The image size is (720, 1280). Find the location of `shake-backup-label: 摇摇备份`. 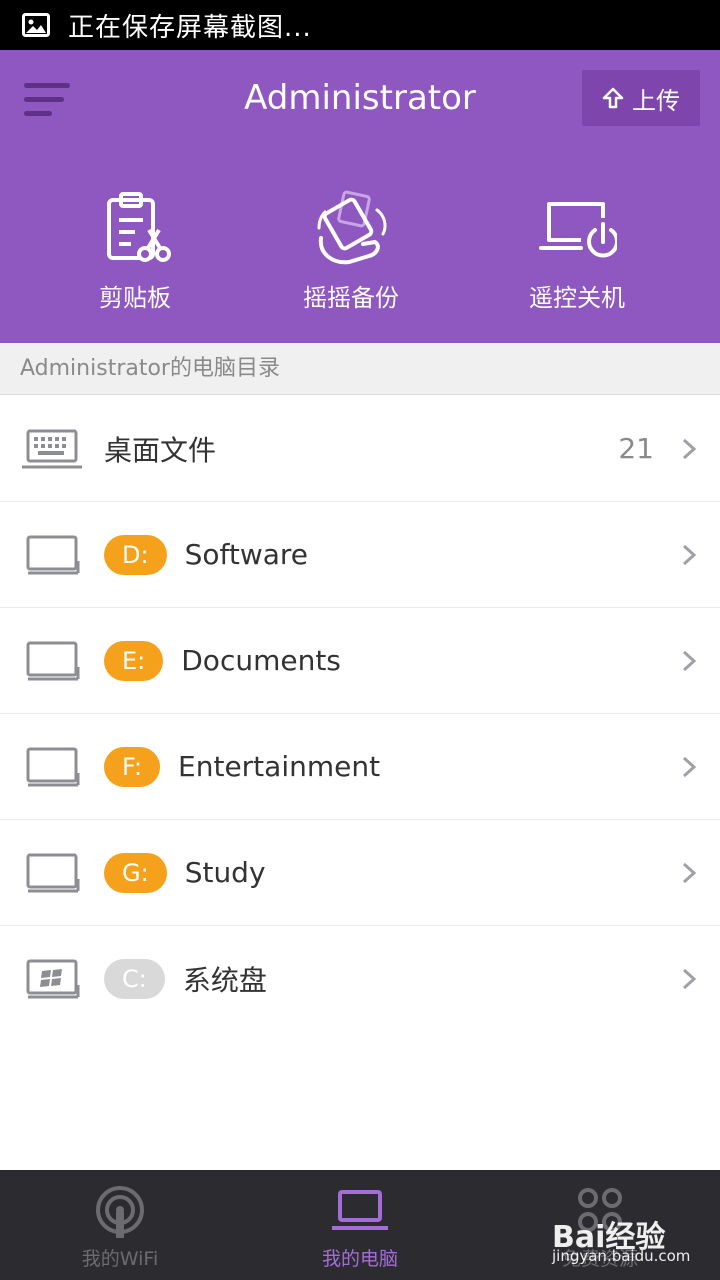

shake-backup-label: 摇摇备份 is located at coordinates (351, 298).